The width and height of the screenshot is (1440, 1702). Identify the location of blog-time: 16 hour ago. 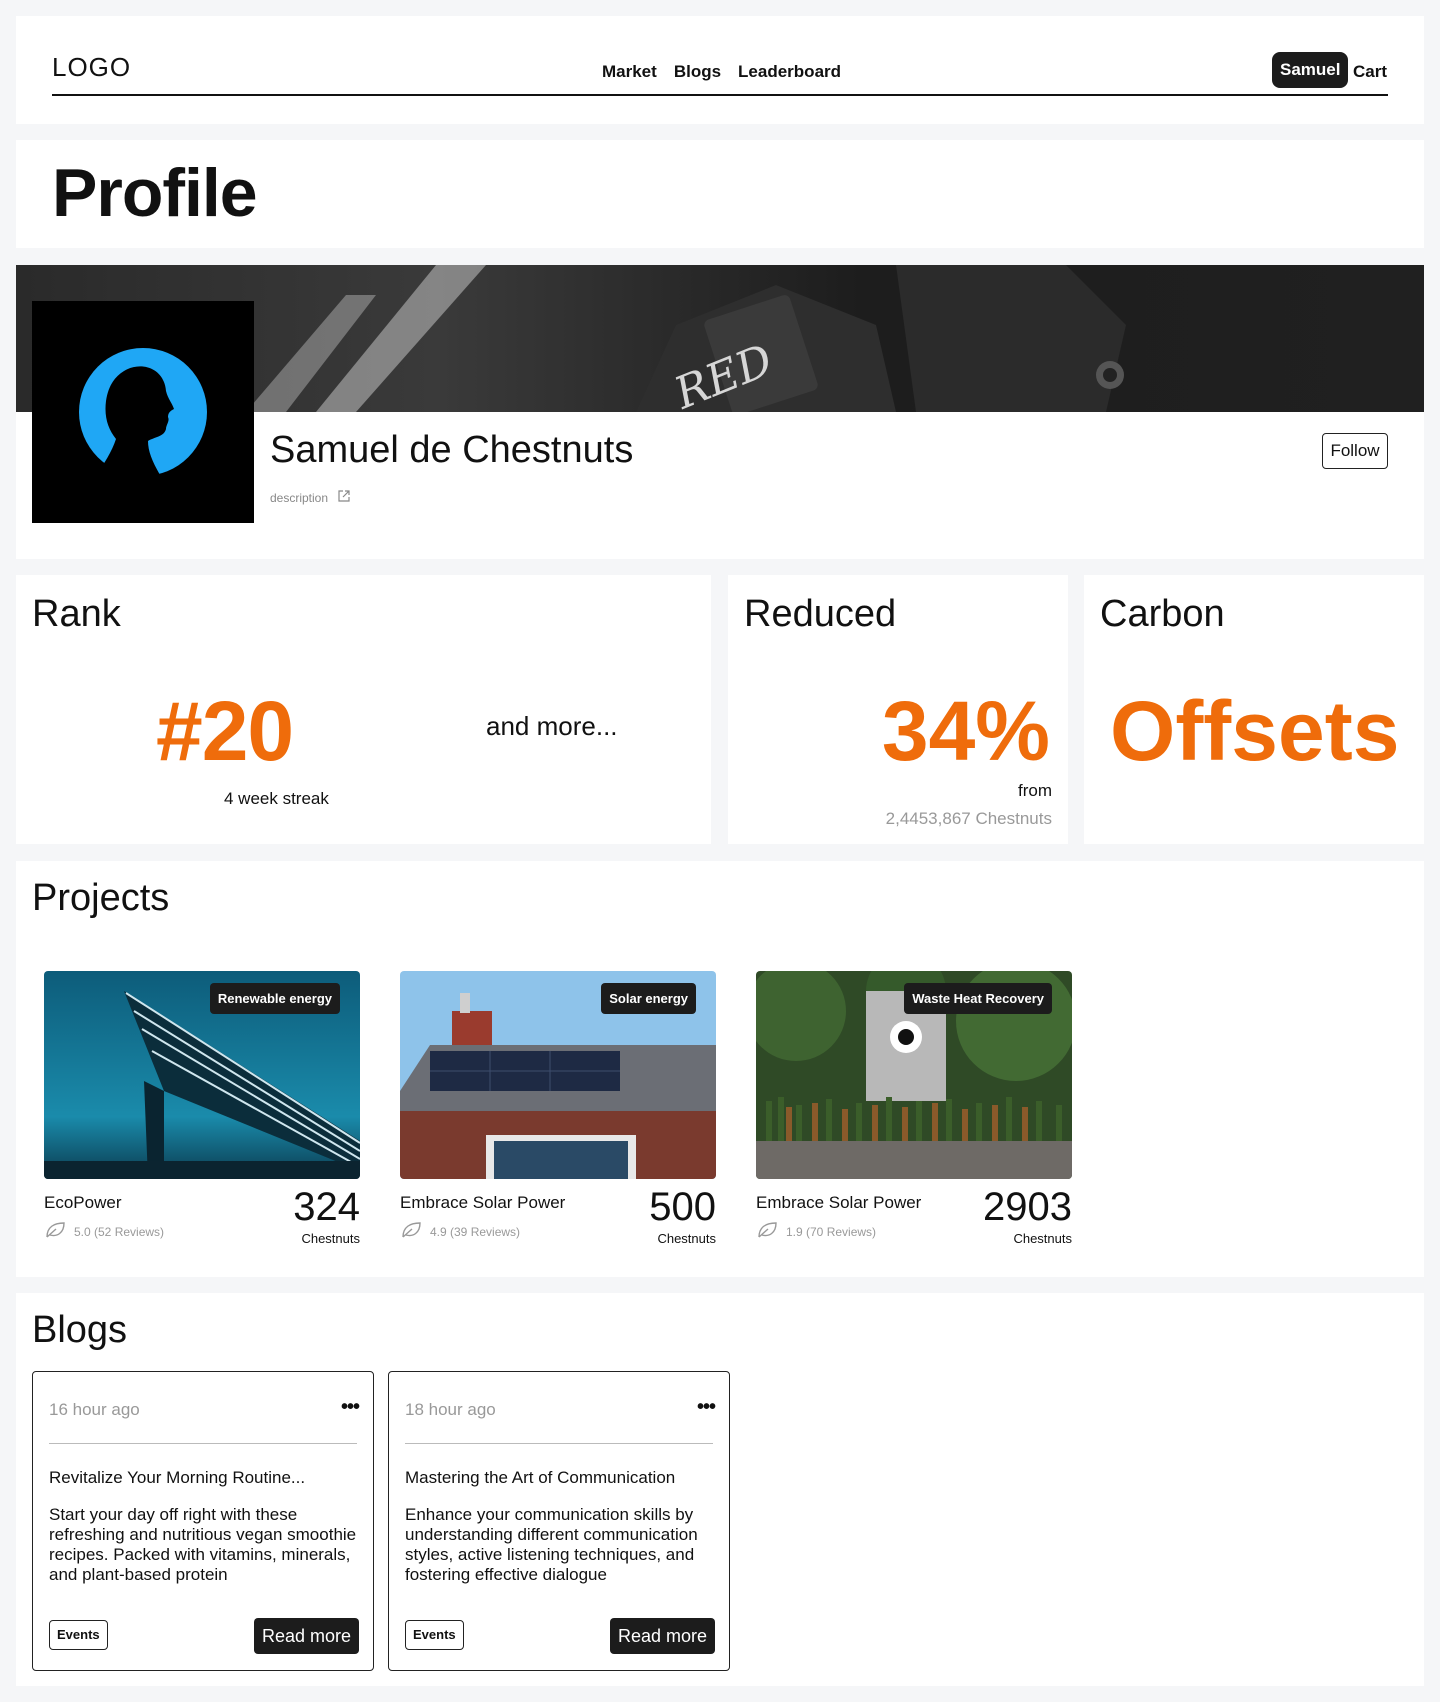
(94, 1409).